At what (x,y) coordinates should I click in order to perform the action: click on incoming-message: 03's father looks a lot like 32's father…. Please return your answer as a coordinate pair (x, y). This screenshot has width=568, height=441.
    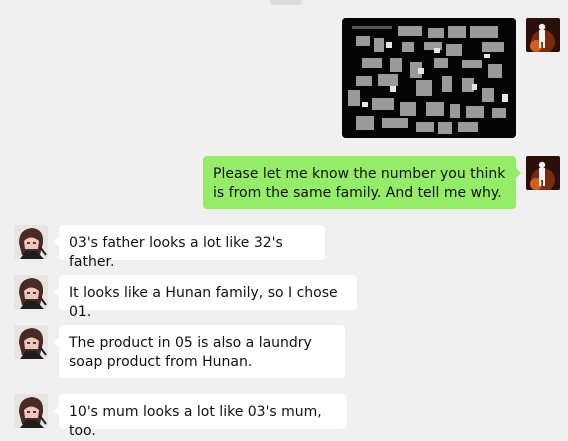
    Looking at the image, I should click on (189, 247).